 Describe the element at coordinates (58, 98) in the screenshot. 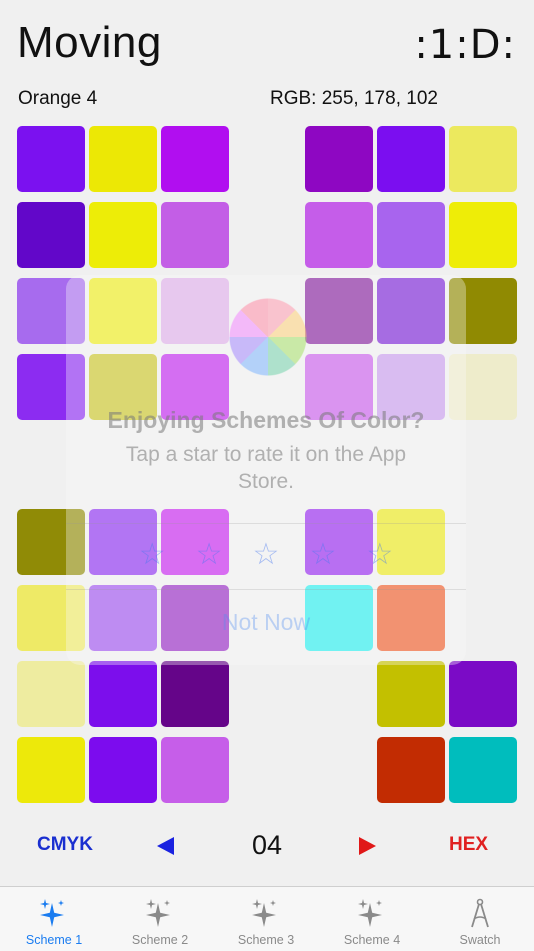

I see `color-name-label: Orange 4` at that location.